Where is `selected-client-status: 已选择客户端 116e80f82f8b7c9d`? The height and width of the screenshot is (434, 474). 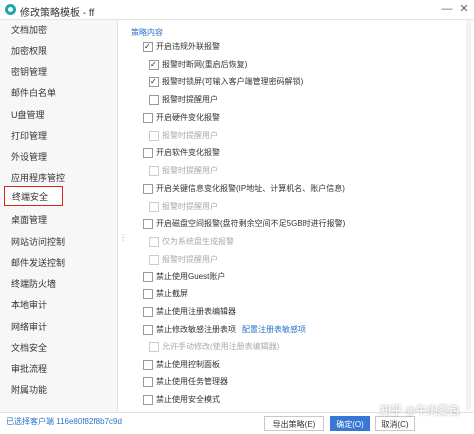 selected-client-status: 已选择客户端 116e80f82f8b7c9d is located at coordinates (64, 421).